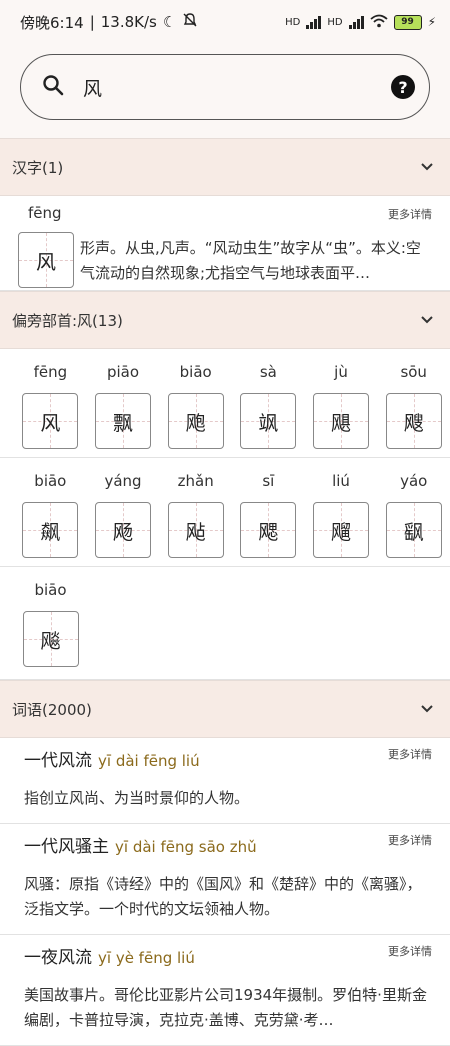 This screenshot has height=1046, width=450. What do you see at coordinates (225, 709) in the screenshot?
I see `words-section-header: 词语(2000)` at bounding box center [225, 709].